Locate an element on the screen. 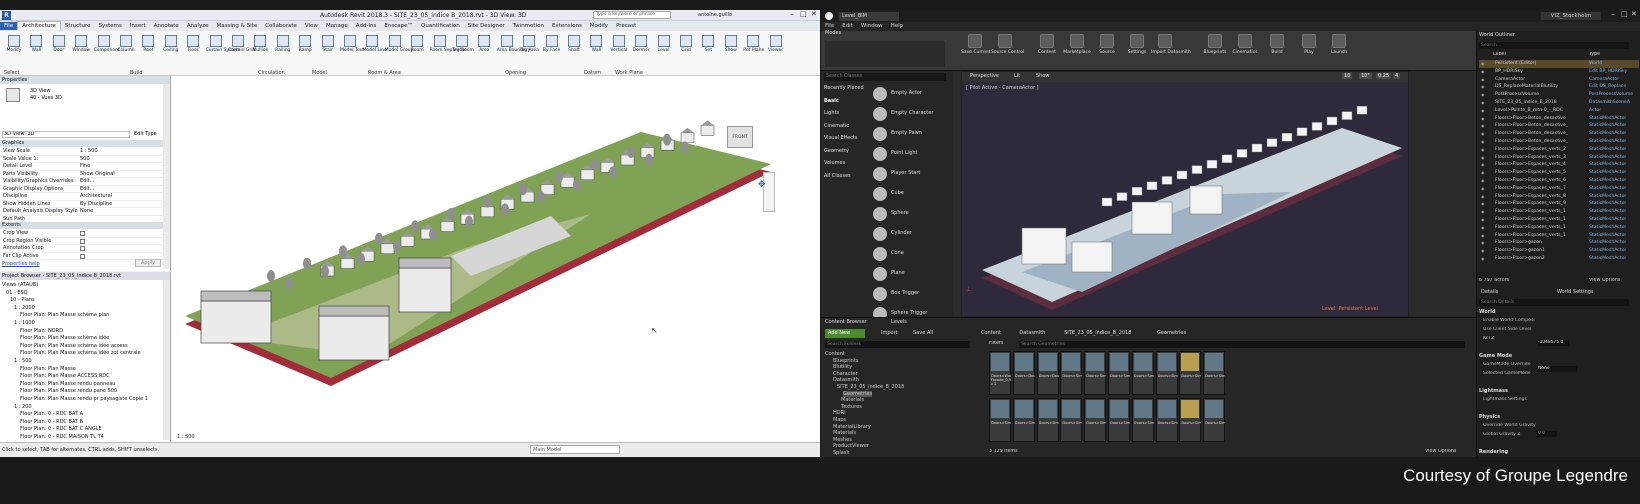 The width and height of the screenshot is (1640, 504). content-folder: Blueprints is located at coordinates (845, 361).